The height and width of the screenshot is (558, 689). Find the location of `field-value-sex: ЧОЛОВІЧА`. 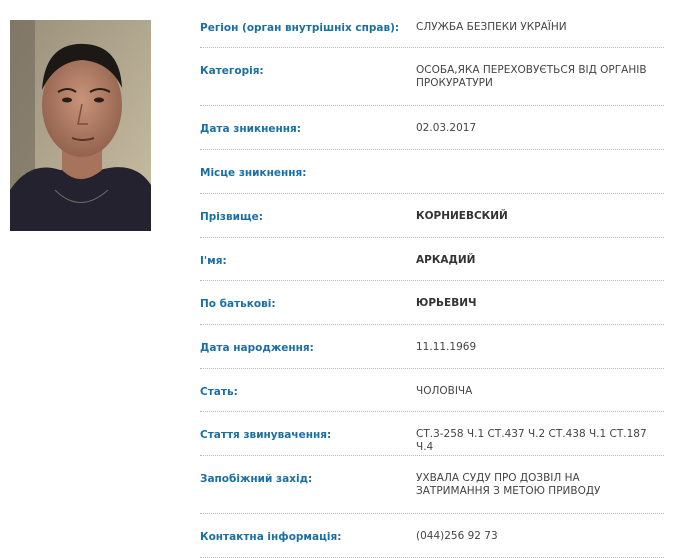

field-value-sex: ЧОЛОВІЧА is located at coordinates (444, 391).